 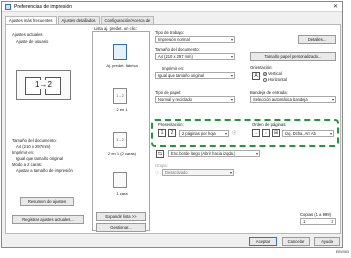 What do you see at coordinates (335, 6) in the screenshot?
I see `close-icon: ✕` at bounding box center [335, 6].